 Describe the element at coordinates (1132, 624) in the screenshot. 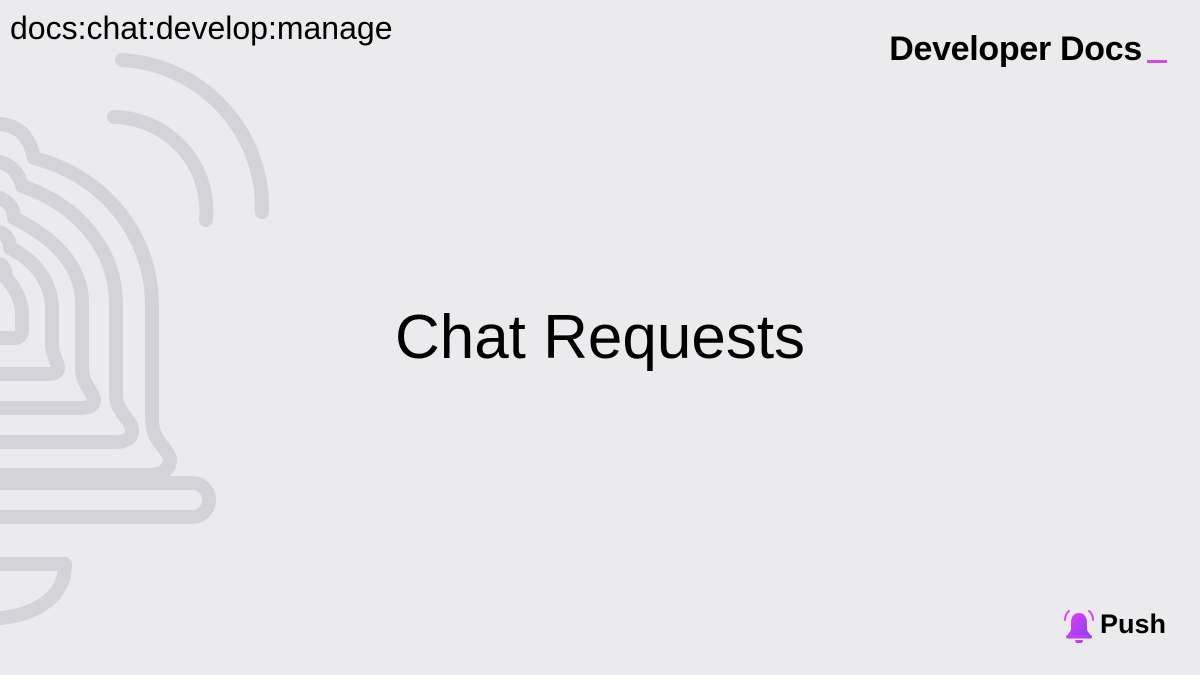

I see `logo-text: Push` at that location.